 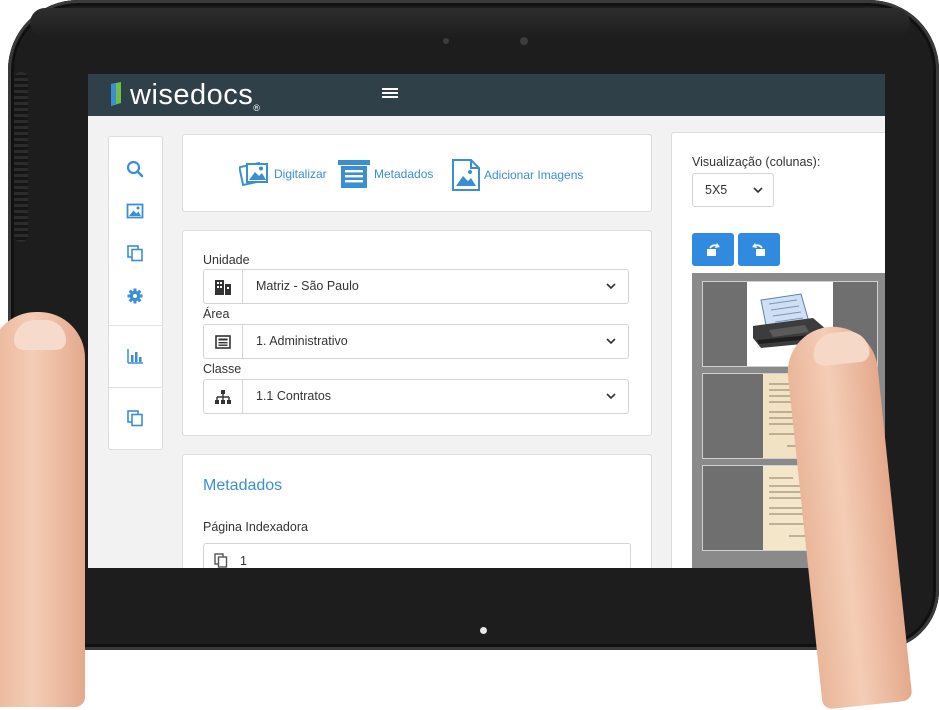 What do you see at coordinates (307, 286) in the screenshot?
I see `unidade-value: Matriz - São Paulo` at bounding box center [307, 286].